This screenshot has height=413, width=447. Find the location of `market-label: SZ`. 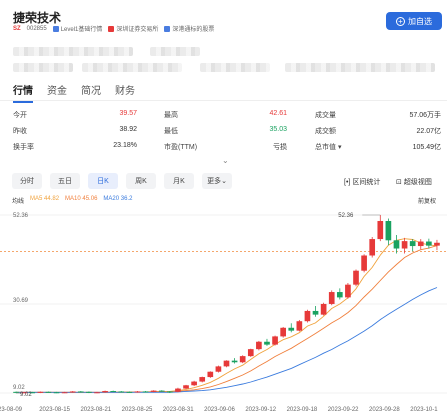

market-label: SZ is located at coordinates (17, 28).